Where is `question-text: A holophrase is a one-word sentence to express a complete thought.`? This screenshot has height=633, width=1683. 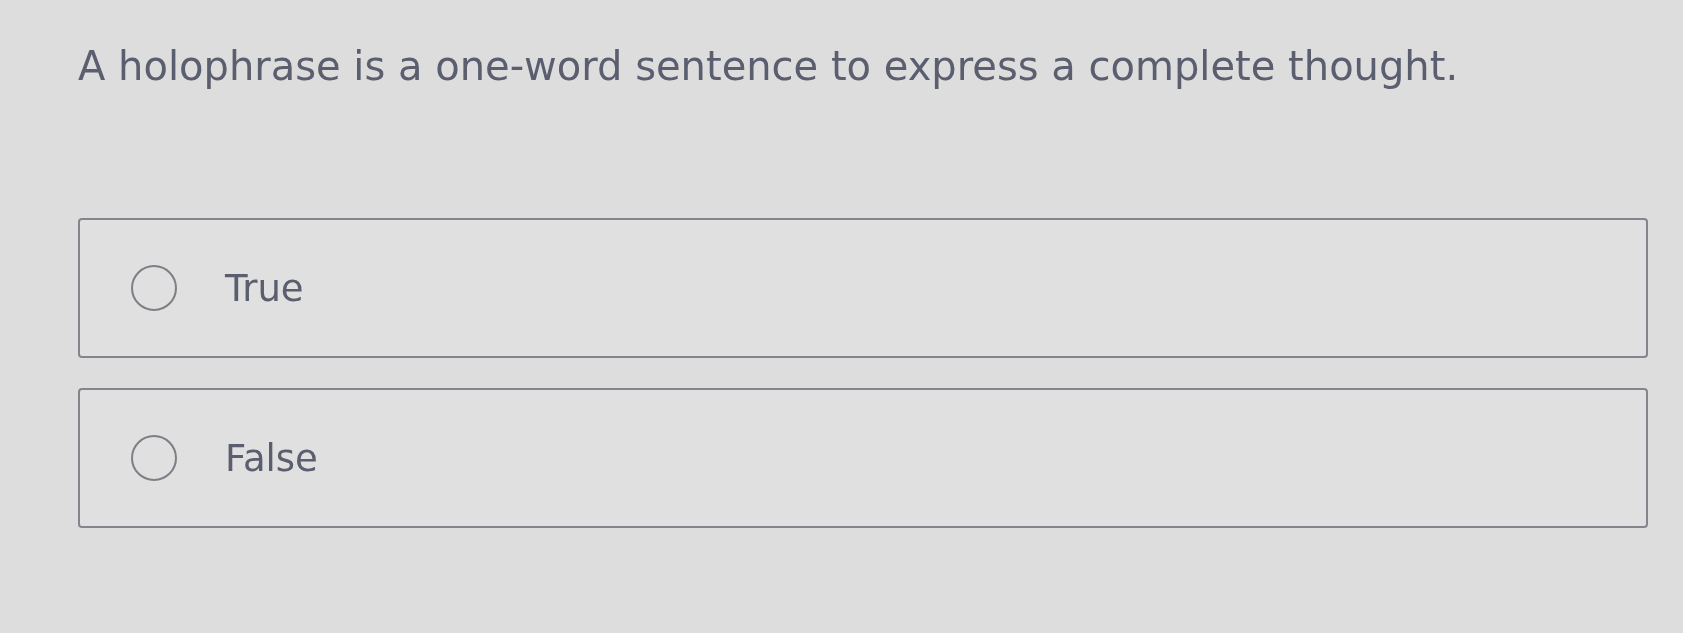 question-text: A holophrase is a one-word sentence to express a complete thought. is located at coordinates (768, 66).